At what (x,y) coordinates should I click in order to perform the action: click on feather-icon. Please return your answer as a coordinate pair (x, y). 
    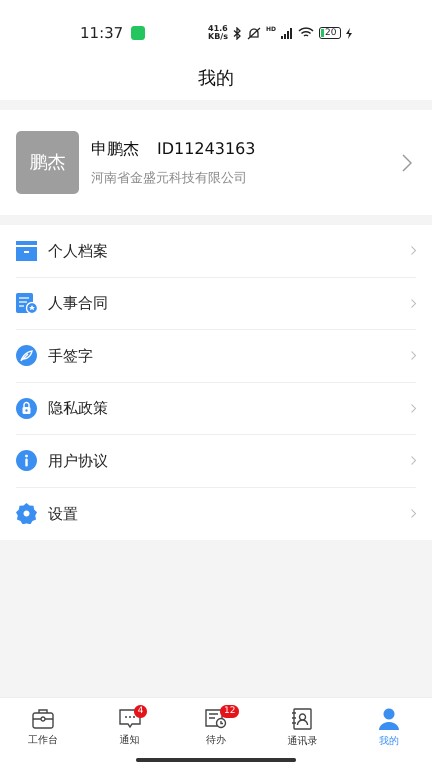
    Looking at the image, I should click on (26, 355).